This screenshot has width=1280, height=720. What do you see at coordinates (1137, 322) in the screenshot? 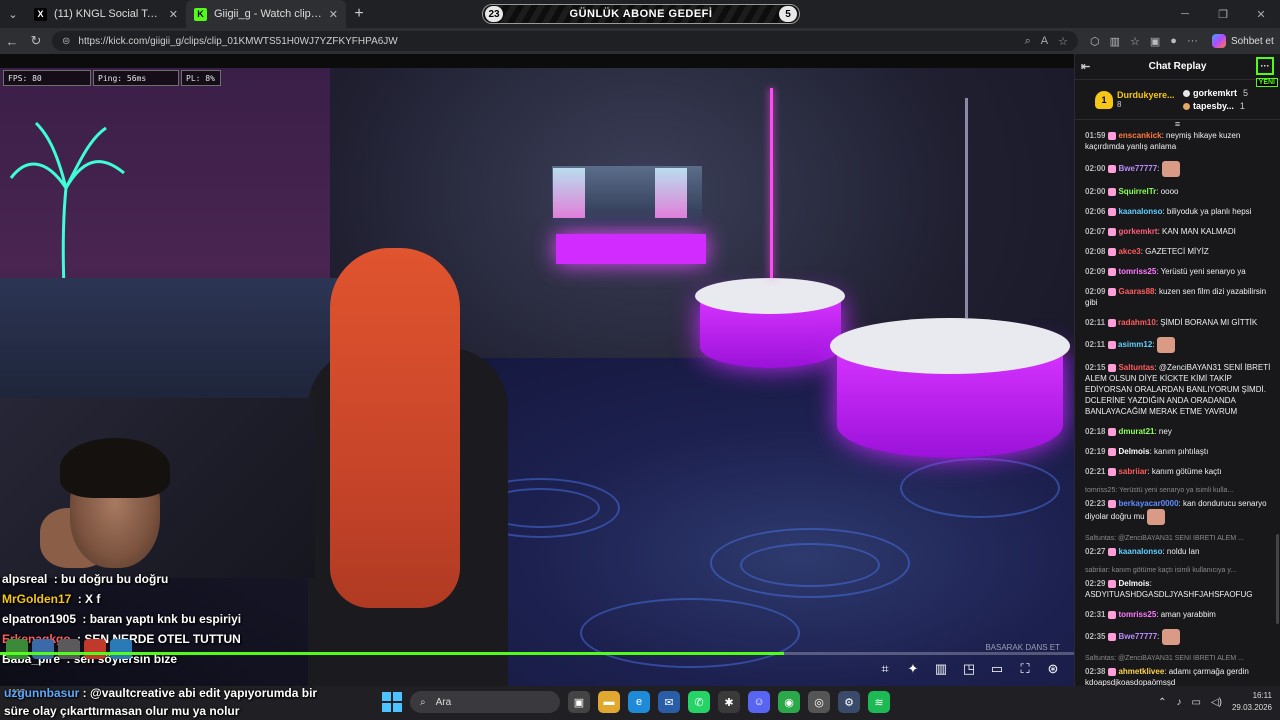
I see `chat-username: radahm10` at bounding box center [1137, 322].